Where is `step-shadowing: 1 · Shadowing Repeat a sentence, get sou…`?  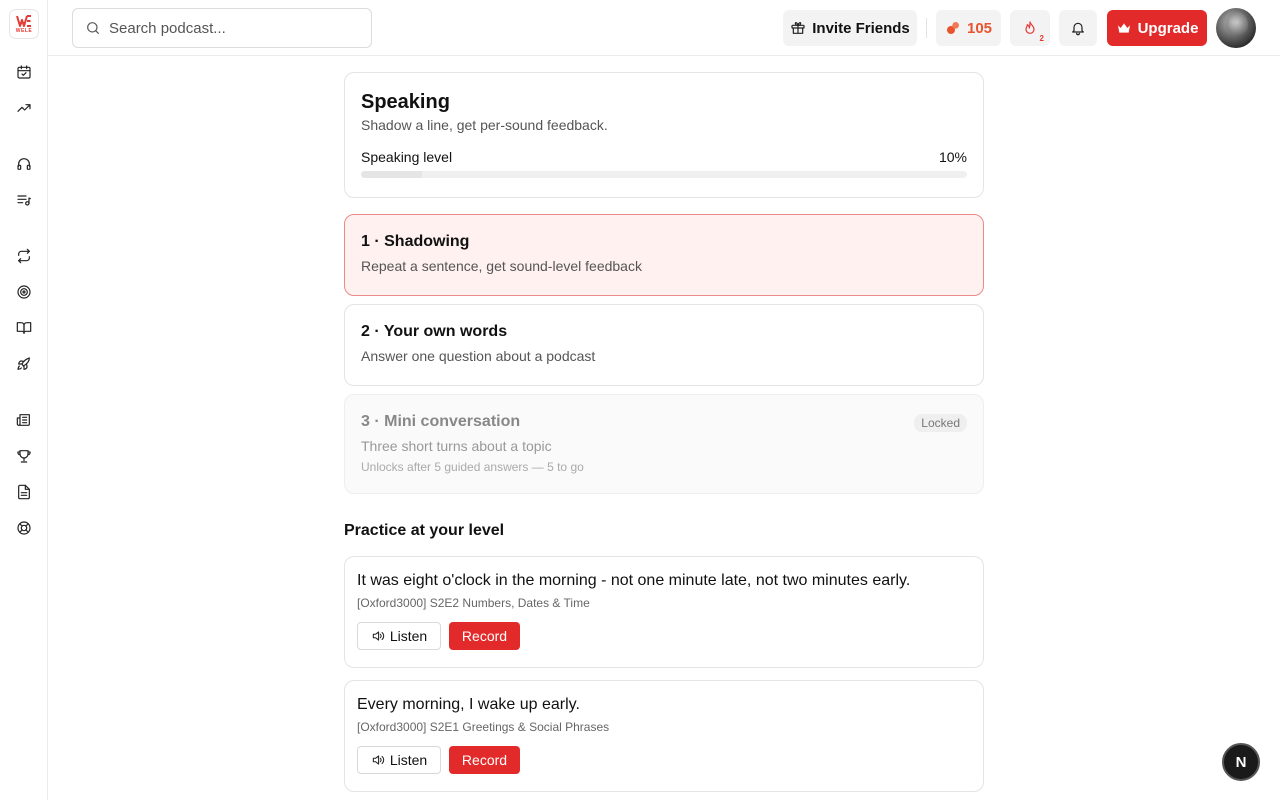
step-shadowing: 1 · Shadowing Repeat a sentence, get sou… is located at coordinates (664, 255).